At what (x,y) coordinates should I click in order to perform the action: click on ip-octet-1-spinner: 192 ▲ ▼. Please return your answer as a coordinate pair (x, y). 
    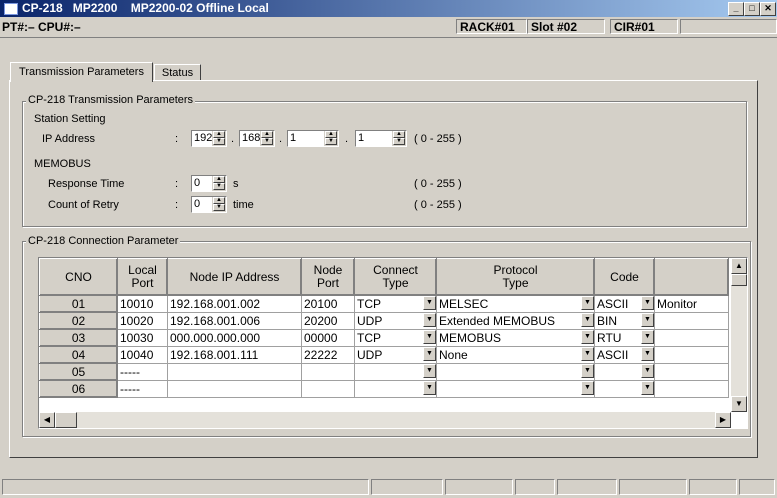
    Looking at the image, I should click on (209, 138).